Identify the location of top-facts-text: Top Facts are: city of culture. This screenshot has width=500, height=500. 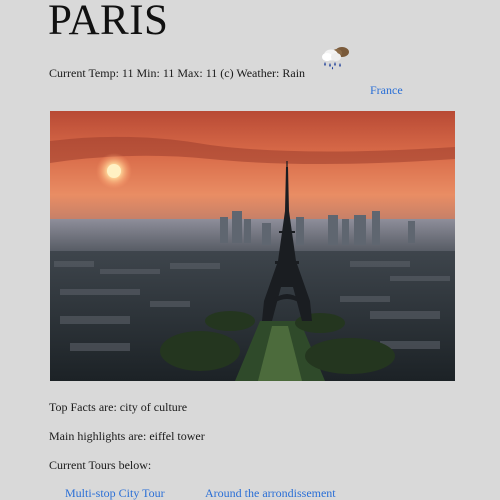
(118, 407).